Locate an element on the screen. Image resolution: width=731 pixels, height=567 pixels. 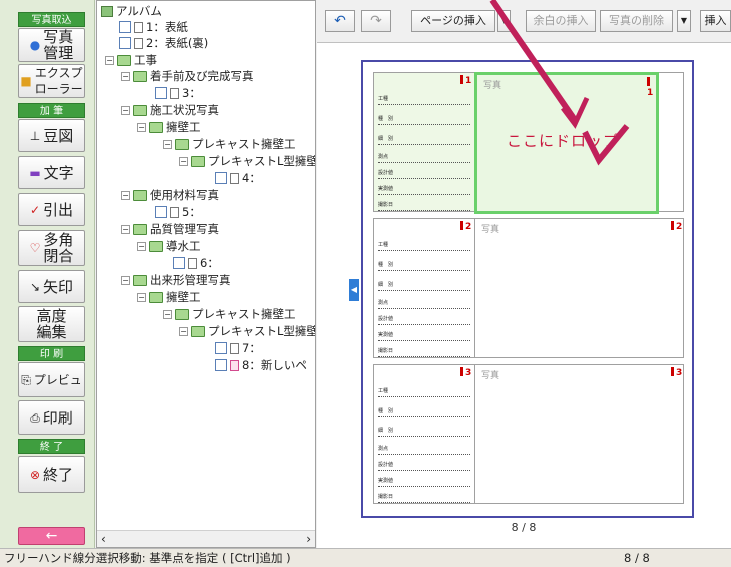
tree-node-dekigata: − 出来形管理写真 is located at coordinates (176, 280).